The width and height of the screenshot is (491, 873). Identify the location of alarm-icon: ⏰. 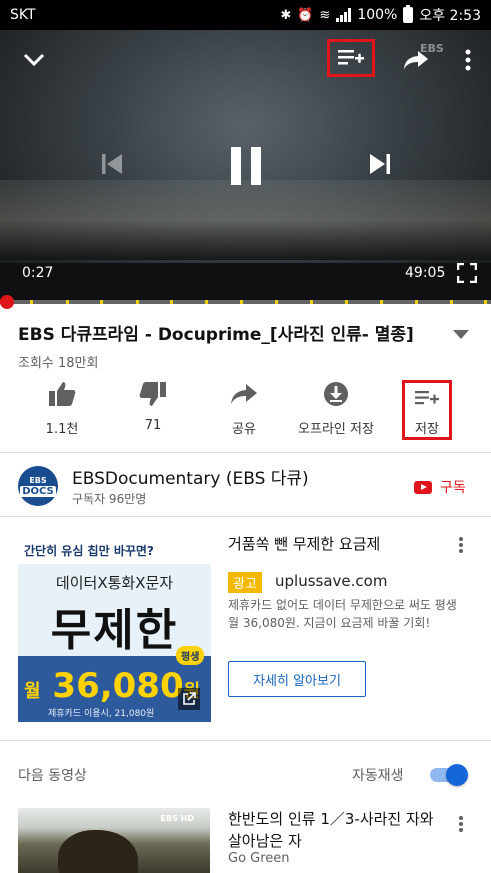
(305, 15).